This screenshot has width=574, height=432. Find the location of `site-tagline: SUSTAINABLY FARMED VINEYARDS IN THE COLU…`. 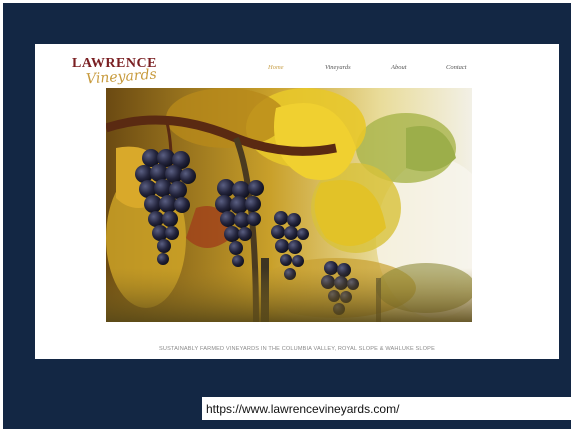

site-tagline: SUSTAINABLY FARMED VINEYARDS IN THE COLU… is located at coordinates (297, 349).